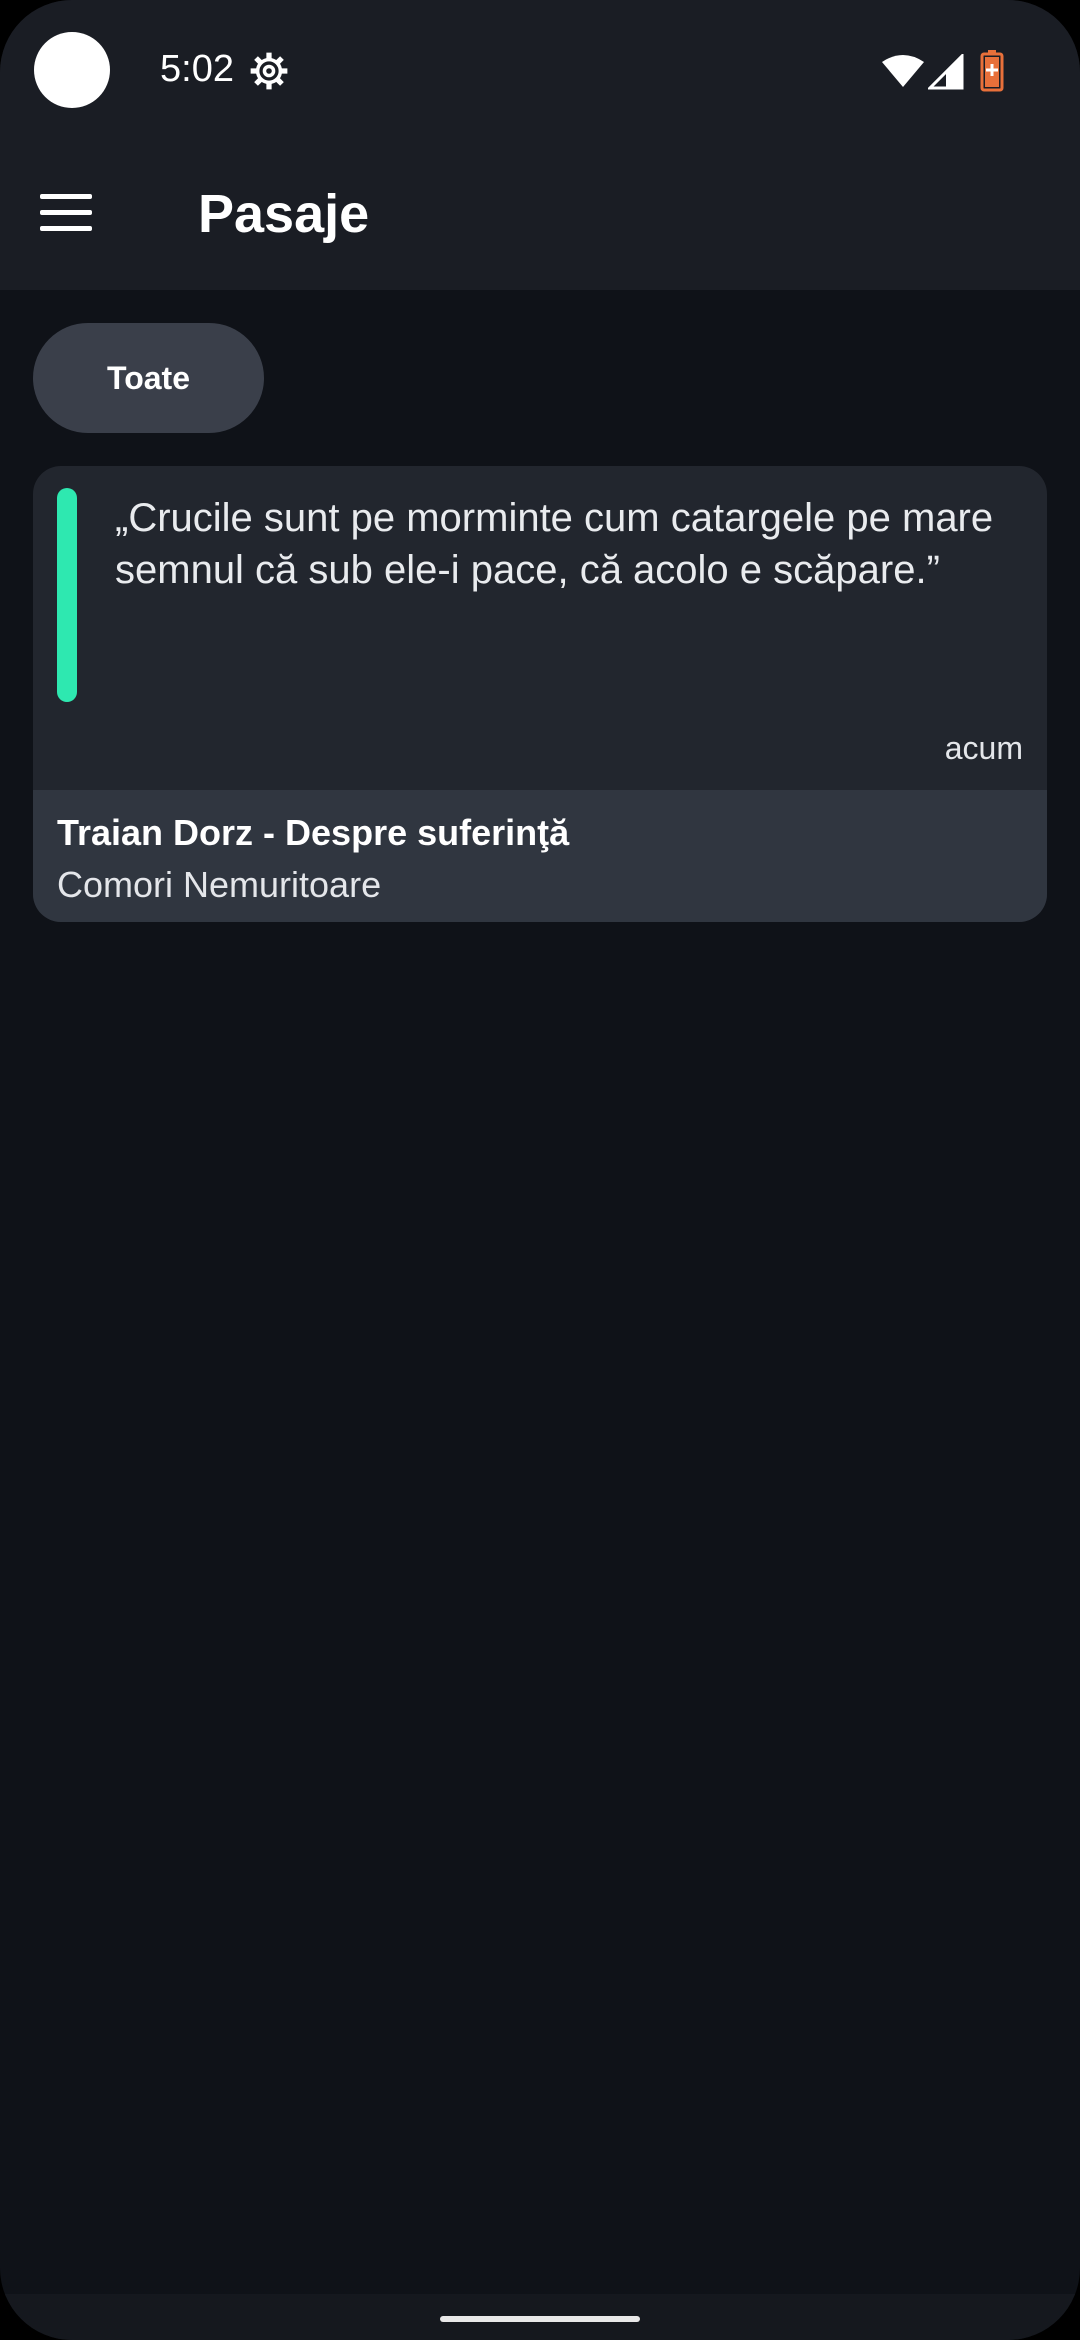 Image resolution: width=1080 pixels, height=2340 pixels. What do you see at coordinates (67, 595) in the screenshot?
I see `quote-accent-bar` at bounding box center [67, 595].